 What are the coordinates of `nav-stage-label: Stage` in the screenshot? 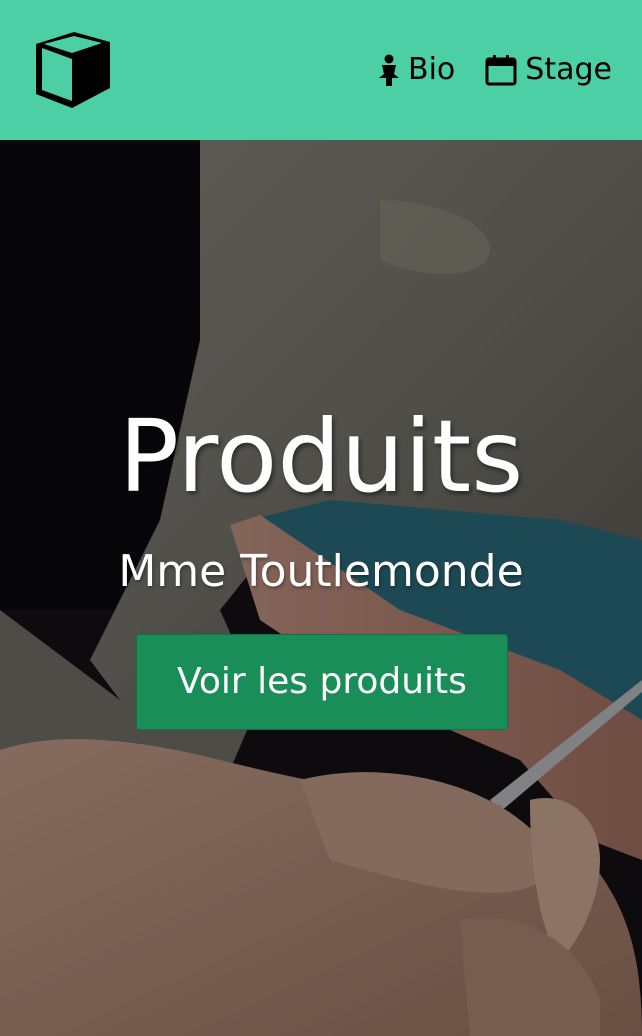 It's located at (568, 69).